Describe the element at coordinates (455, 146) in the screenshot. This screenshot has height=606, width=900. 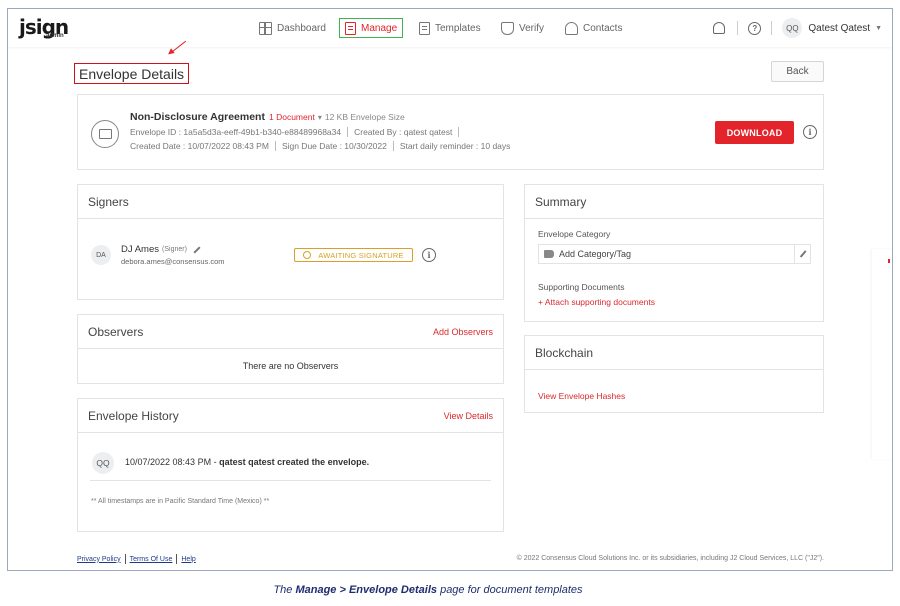
I see `daily-reminder: Start daily reminder : 10 days` at that location.